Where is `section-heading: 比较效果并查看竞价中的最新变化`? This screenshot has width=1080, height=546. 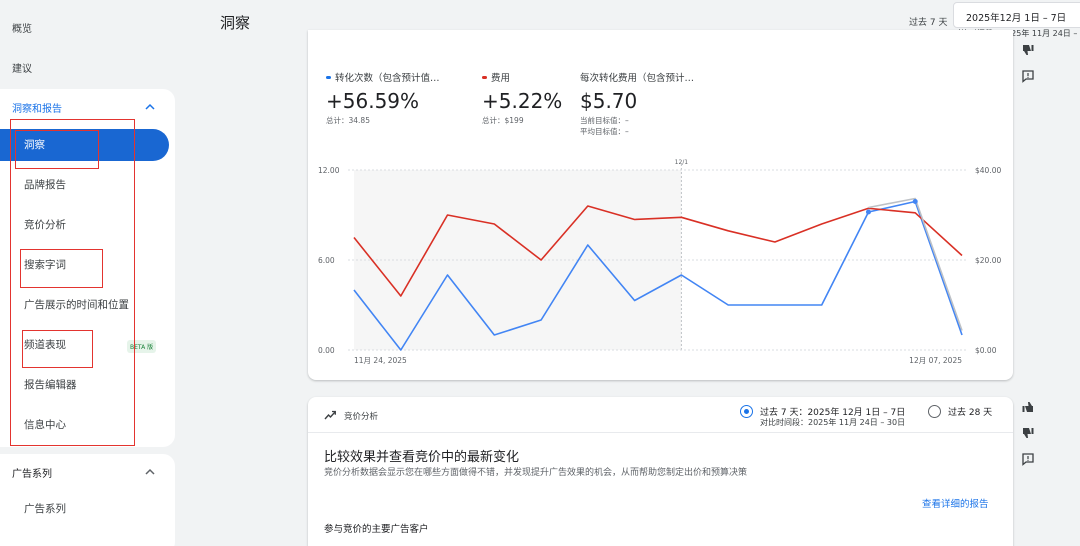
section-heading: 比较效果并查看竞价中的最新变化 is located at coordinates (422, 457).